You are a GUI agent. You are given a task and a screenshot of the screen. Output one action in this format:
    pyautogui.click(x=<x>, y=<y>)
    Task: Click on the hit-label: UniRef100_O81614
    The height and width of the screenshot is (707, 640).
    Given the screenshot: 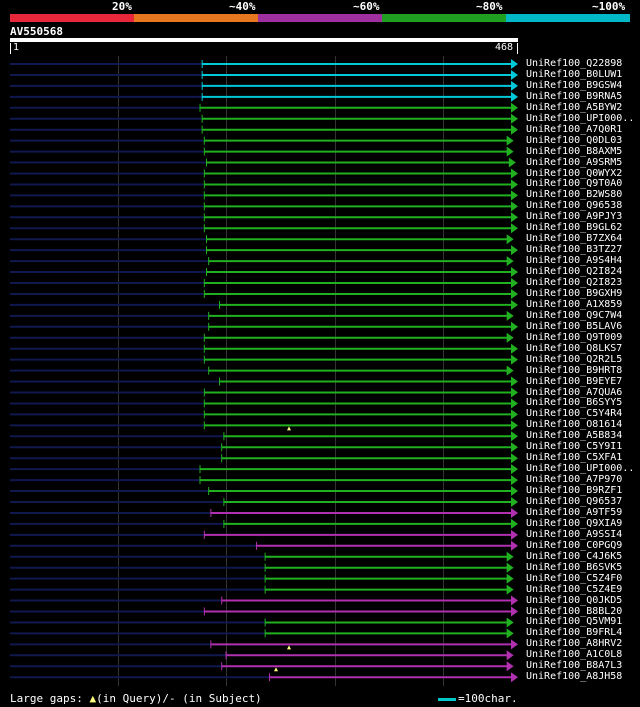 What is the action you would take?
    pyautogui.click(x=574, y=424)
    